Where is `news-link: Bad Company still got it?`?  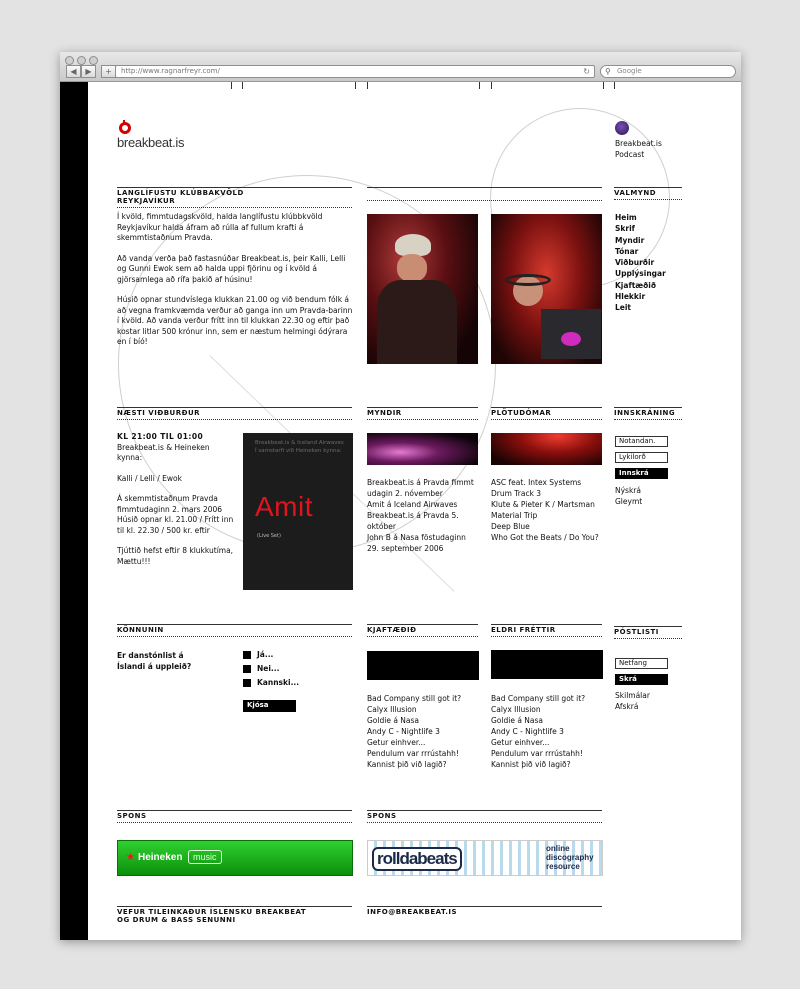
news-link: Bad Company still got it? is located at coordinates (538, 698).